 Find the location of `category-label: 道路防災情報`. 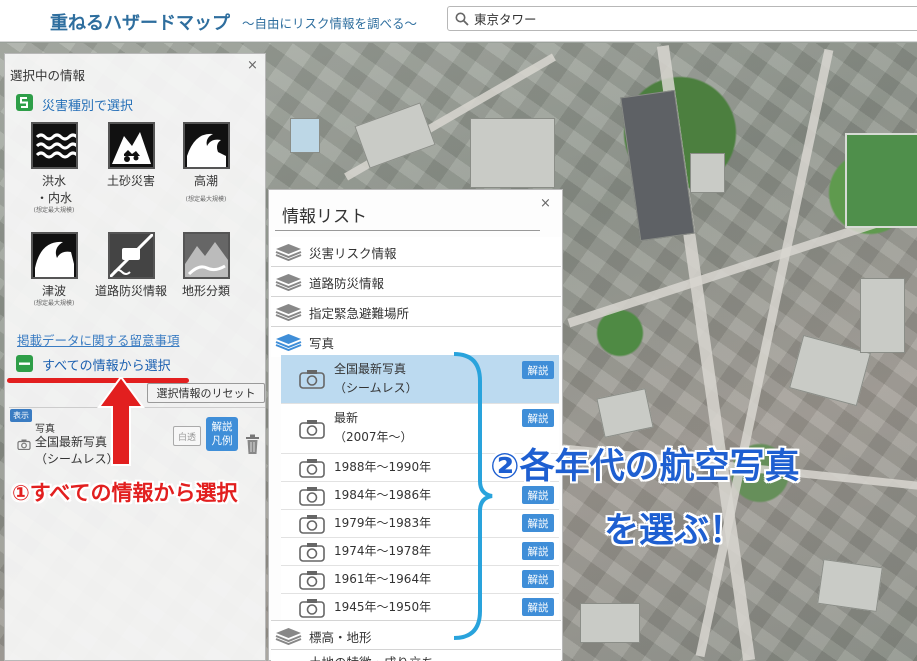

category-label: 道路防災情報 is located at coordinates (347, 283).